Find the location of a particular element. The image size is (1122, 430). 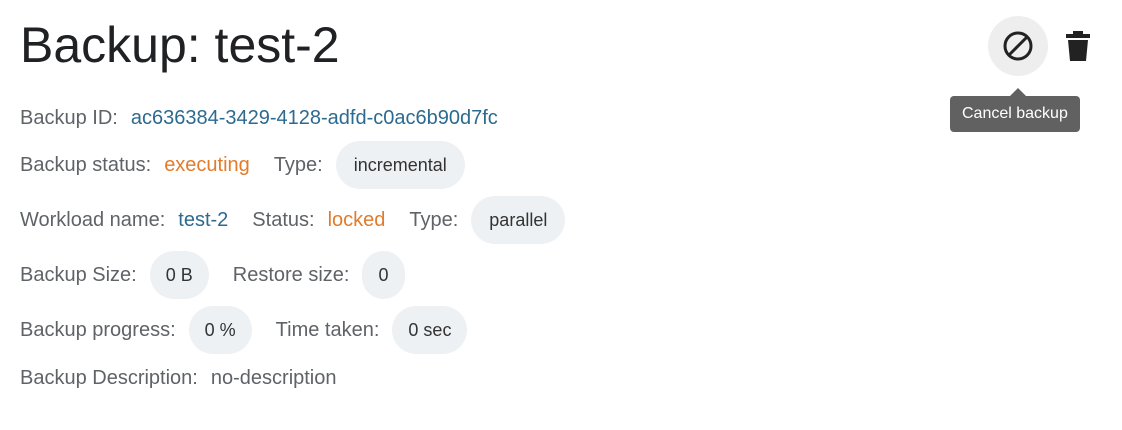

description-row: Backup Description: no-description is located at coordinates (178, 378).